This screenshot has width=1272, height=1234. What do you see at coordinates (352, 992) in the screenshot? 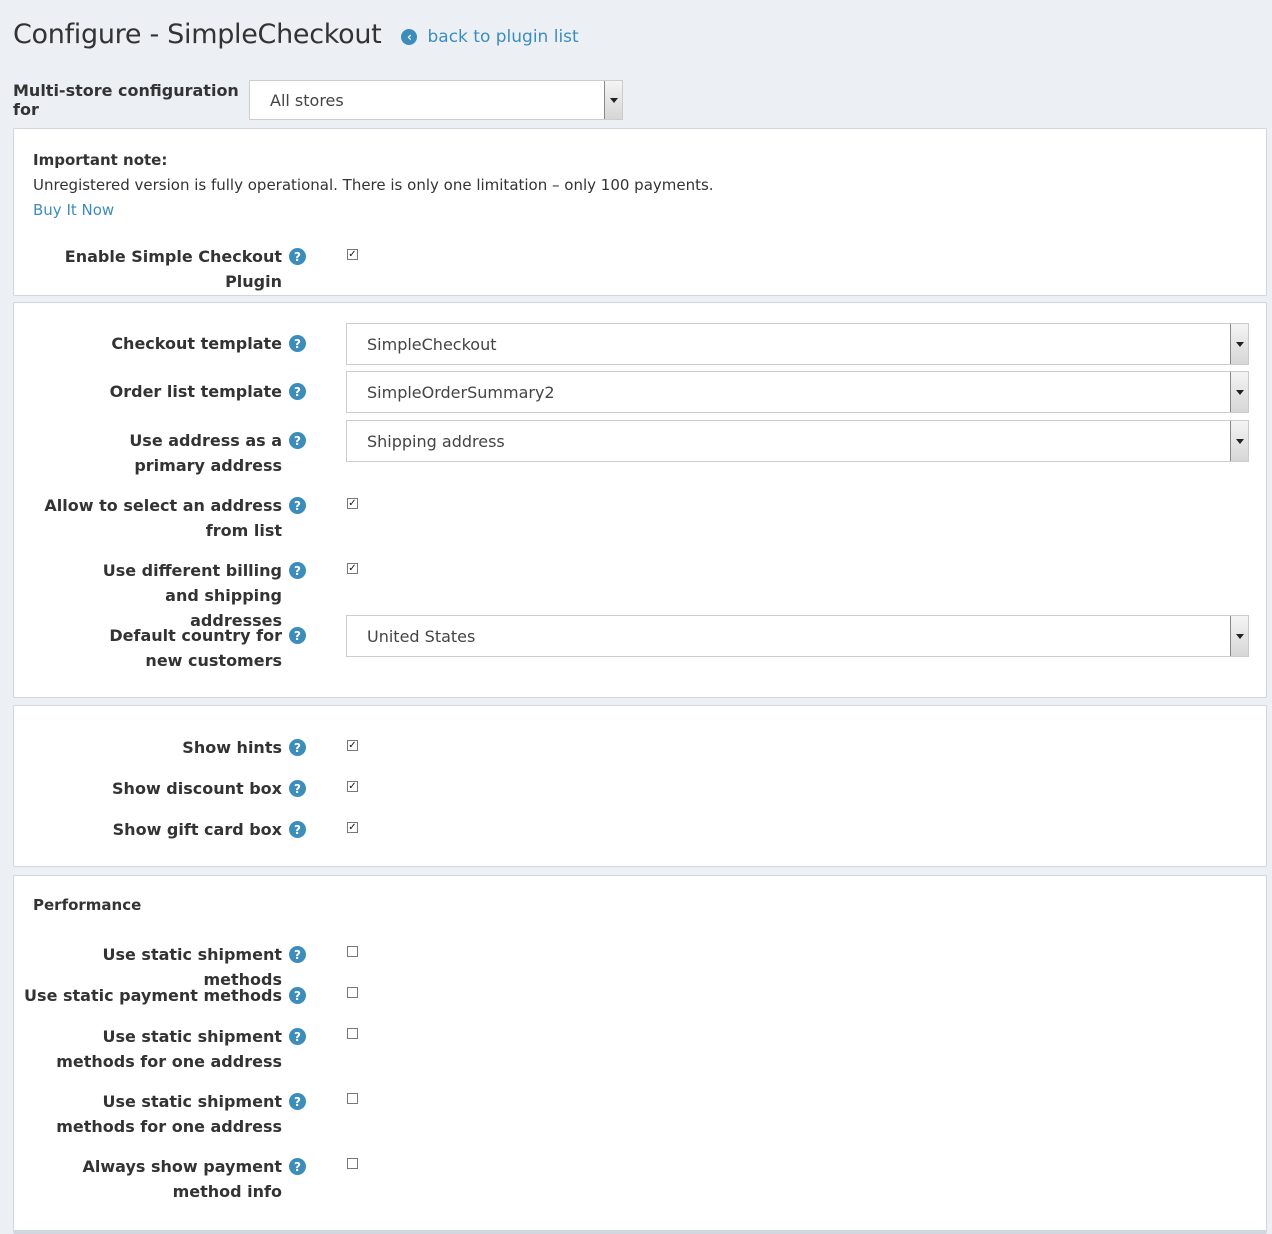
I see `static-payment-checkbox` at bounding box center [352, 992].